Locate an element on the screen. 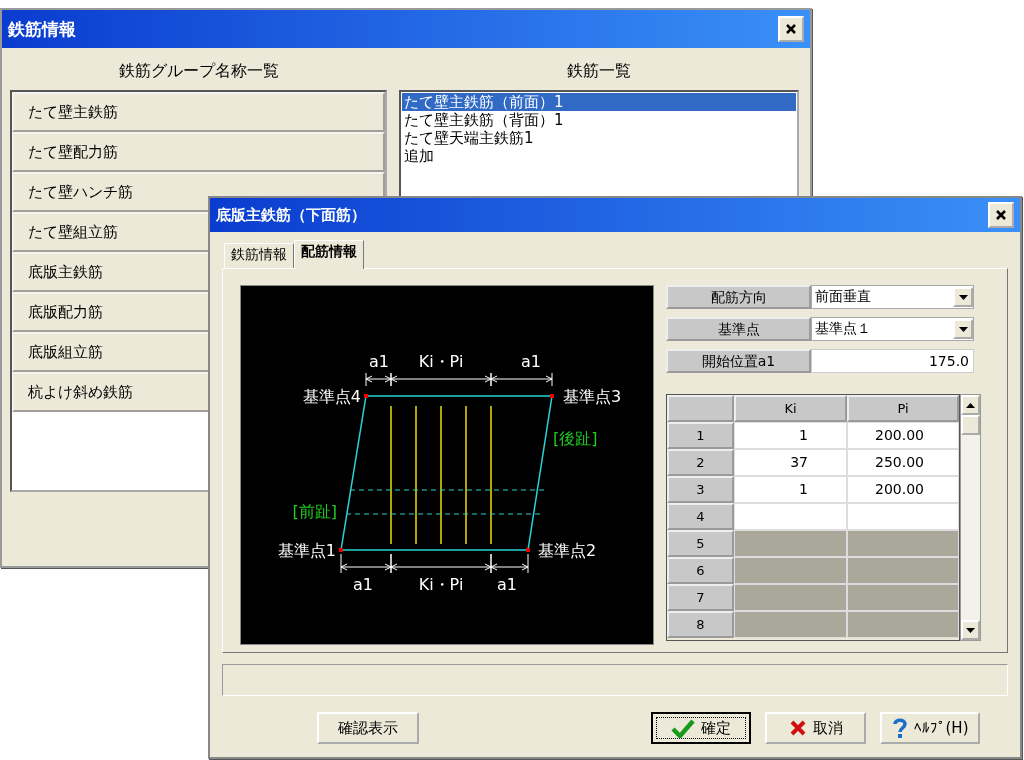  dialog-button: ﾍﾙﾌﾟ(H) is located at coordinates (930, 728).